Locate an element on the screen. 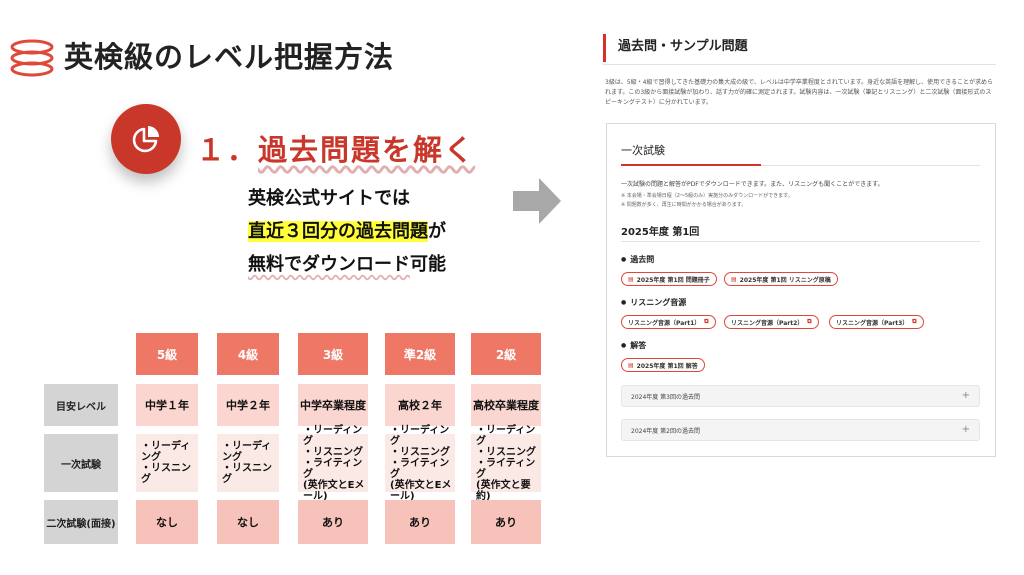 The width and height of the screenshot is (1024, 575). accordion-2024-2: 2024年度 第2回の過去問 + is located at coordinates (800, 430).